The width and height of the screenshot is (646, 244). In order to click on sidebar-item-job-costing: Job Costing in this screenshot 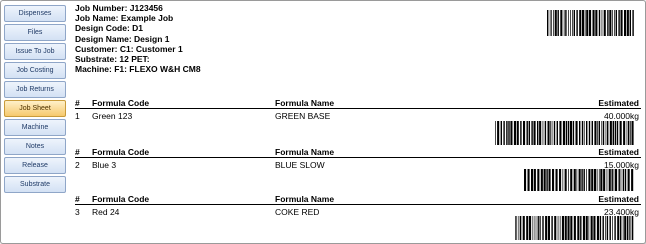, I will do `click(35, 70)`.